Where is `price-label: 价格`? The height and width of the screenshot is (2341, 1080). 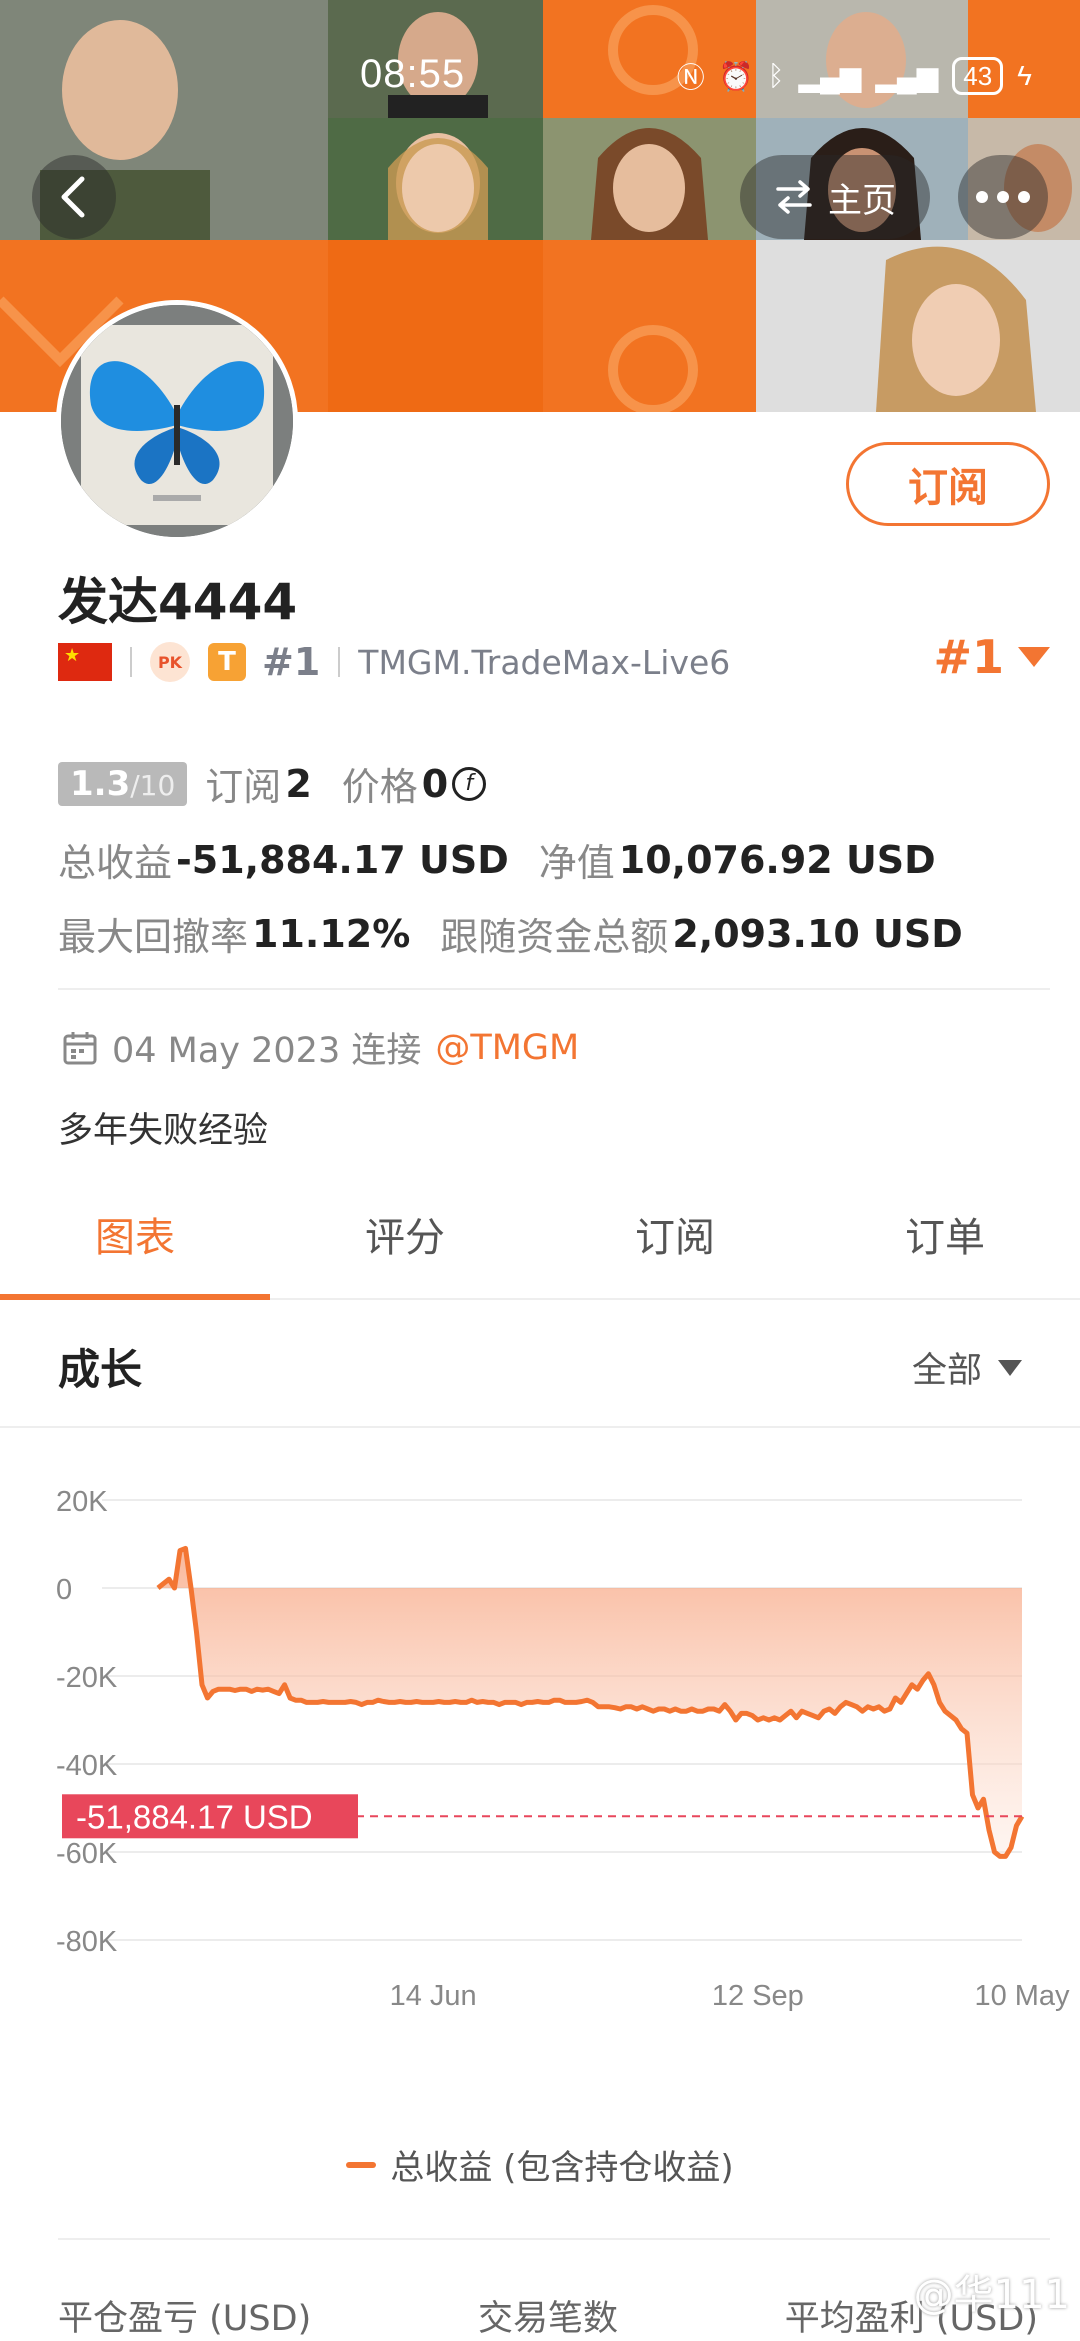
price-label: 价格 is located at coordinates (379, 787).